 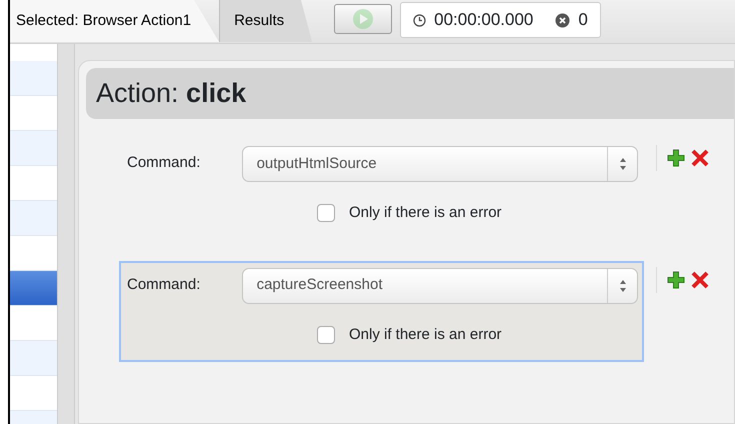 I want to click on command-select: captureScreenshot, so click(x=440, y=286).